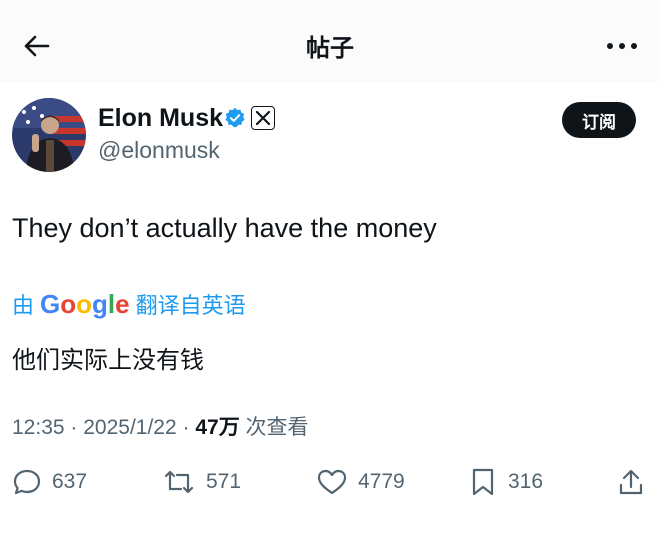 Image resolution: width=660 pixels, height=534 pixels. I want to click on google-logo: Google, so click(85, 303).